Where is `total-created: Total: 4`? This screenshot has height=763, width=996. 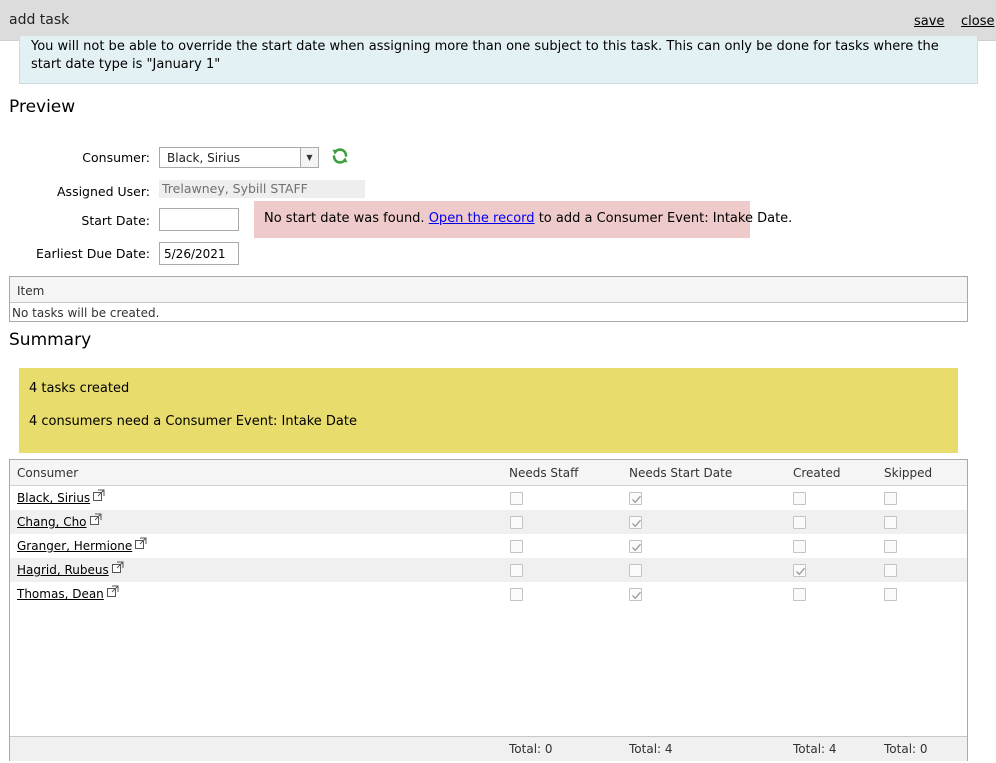
total-created: Total: 4 is located at coordinates (815, 749).